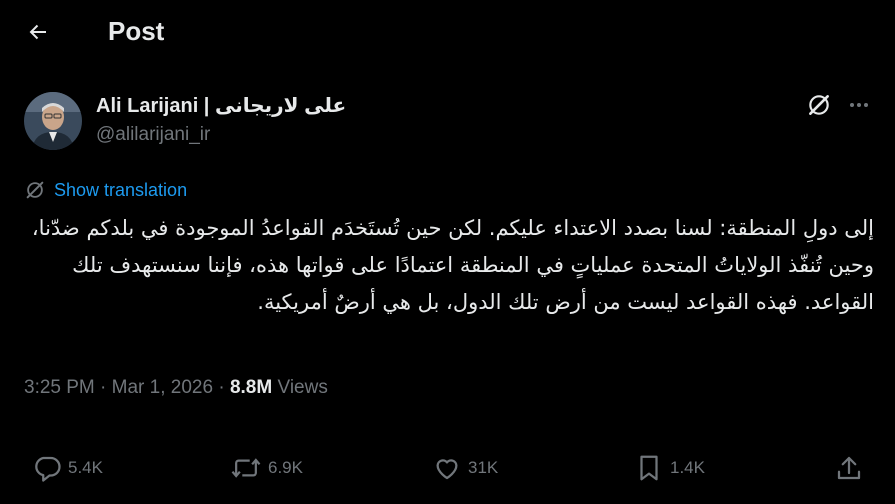 The image size is (895, 504). What do you see at coordinates (59, 387) in the screenshot?
I see `post-time: 3:25 PM` at bounding box center [59, 387].